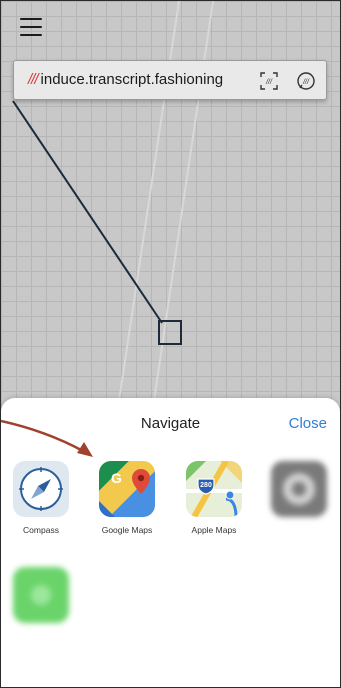 This screenshot has width=341, height=688. What do you see at coordinates (127, 530) in the screenshot?
I see `app-label: Google Maps` at bounding box center [127, 530].